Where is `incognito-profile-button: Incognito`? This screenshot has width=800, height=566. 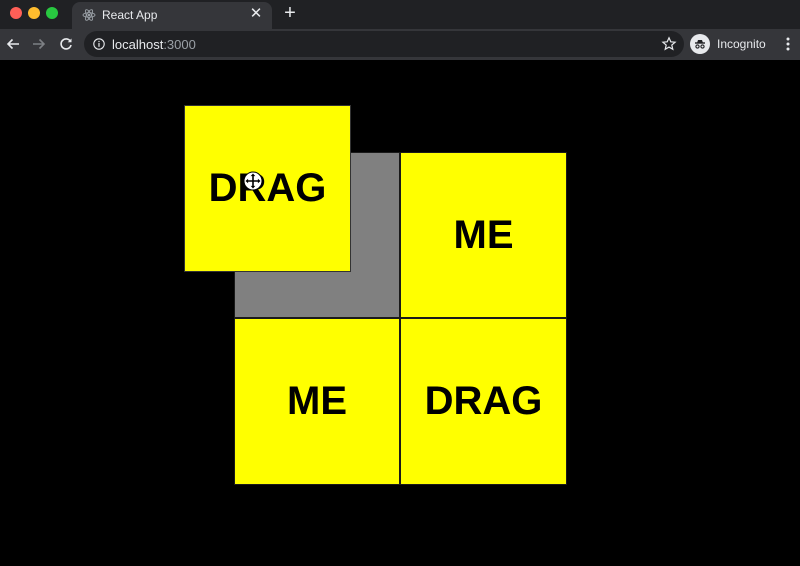 incognito-profile-button: Incognito is located at coordinates (728, 44).